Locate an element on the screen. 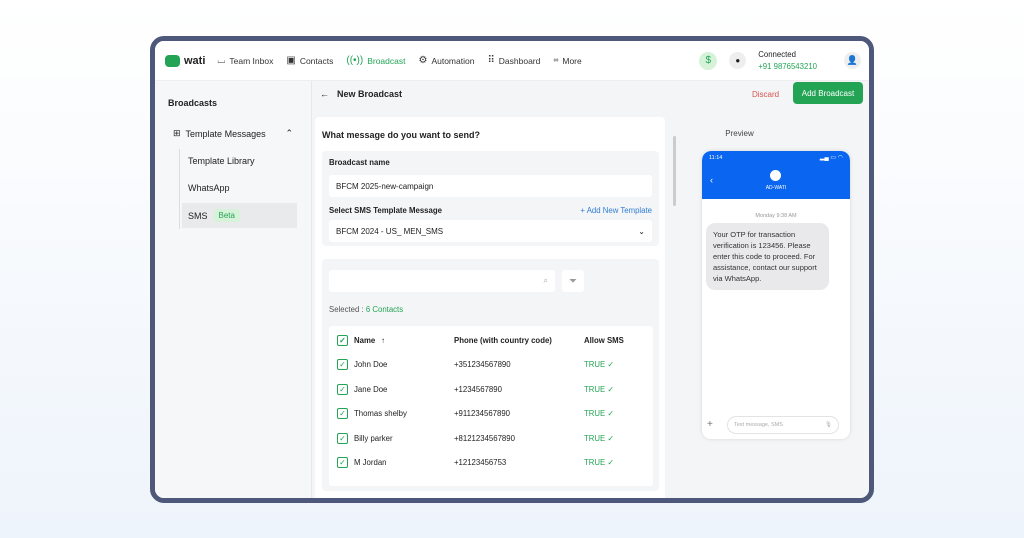  search-input: ⌕ is located at coordinates (442, 281).